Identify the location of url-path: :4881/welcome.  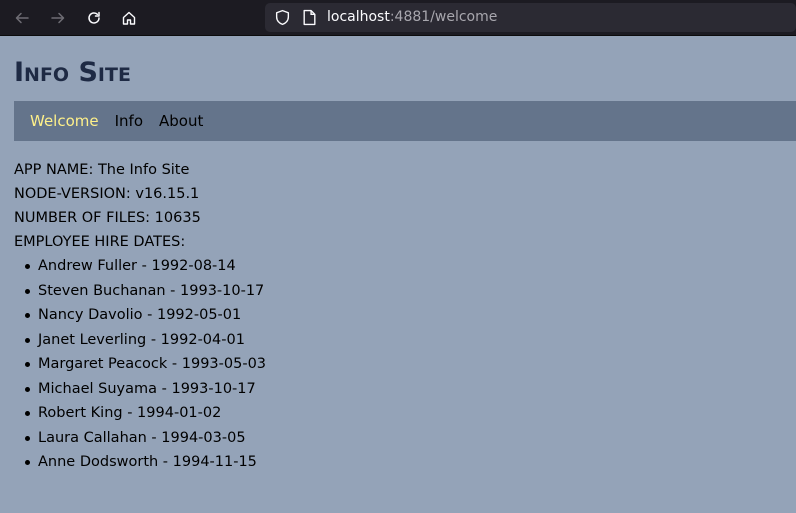
(443, 17).